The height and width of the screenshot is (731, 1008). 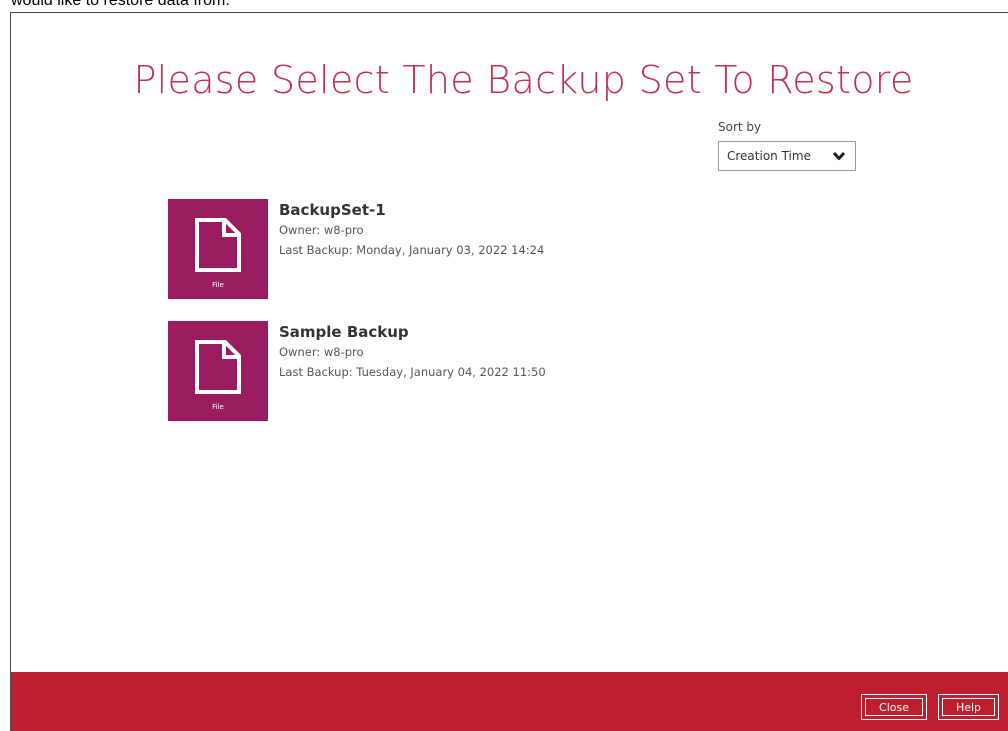 What do you see at coordinates (839, 155) in the screenshot?
I see `chevron-down-icon` at bounding box center [839, 155].